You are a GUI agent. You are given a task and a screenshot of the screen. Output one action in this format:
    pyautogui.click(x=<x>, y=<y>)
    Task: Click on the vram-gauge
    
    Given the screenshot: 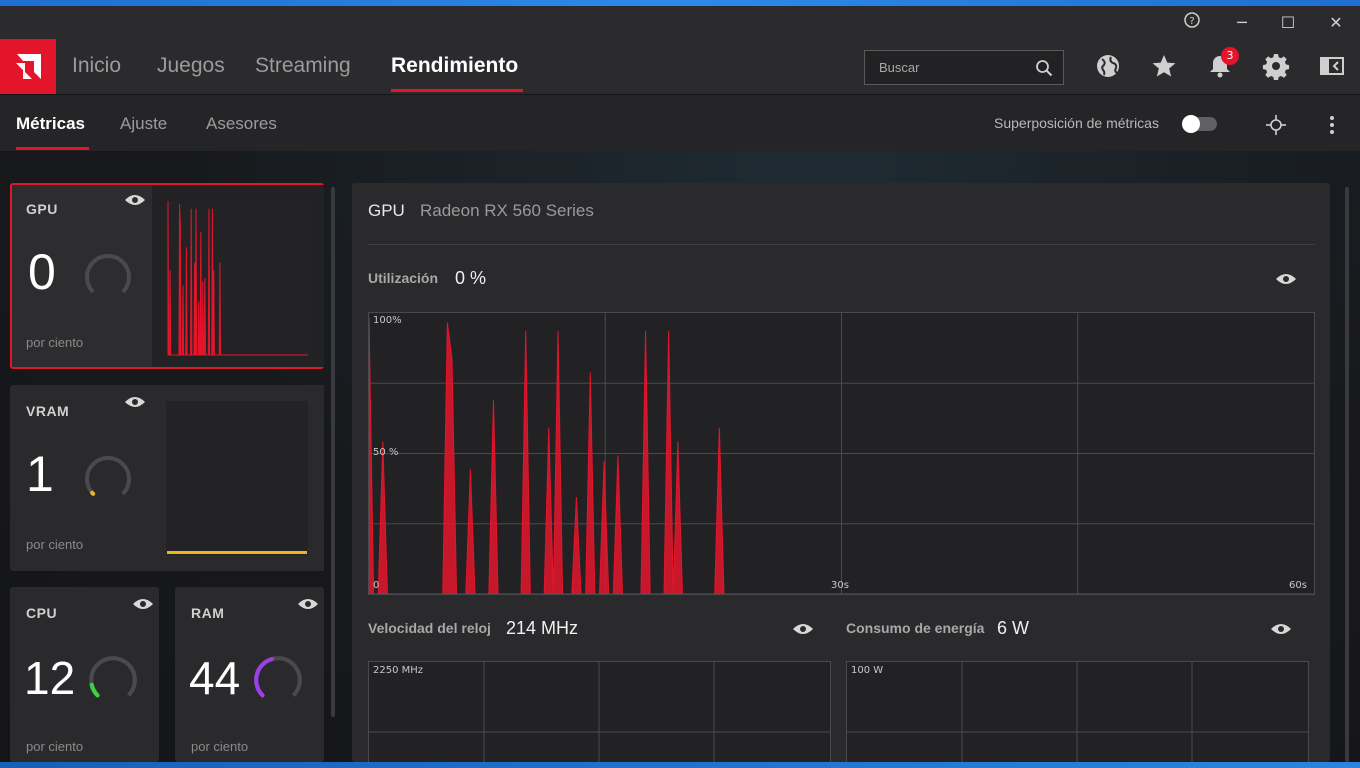 What is the action you would take?
    pyautogui.click(x=108, y=476)
    